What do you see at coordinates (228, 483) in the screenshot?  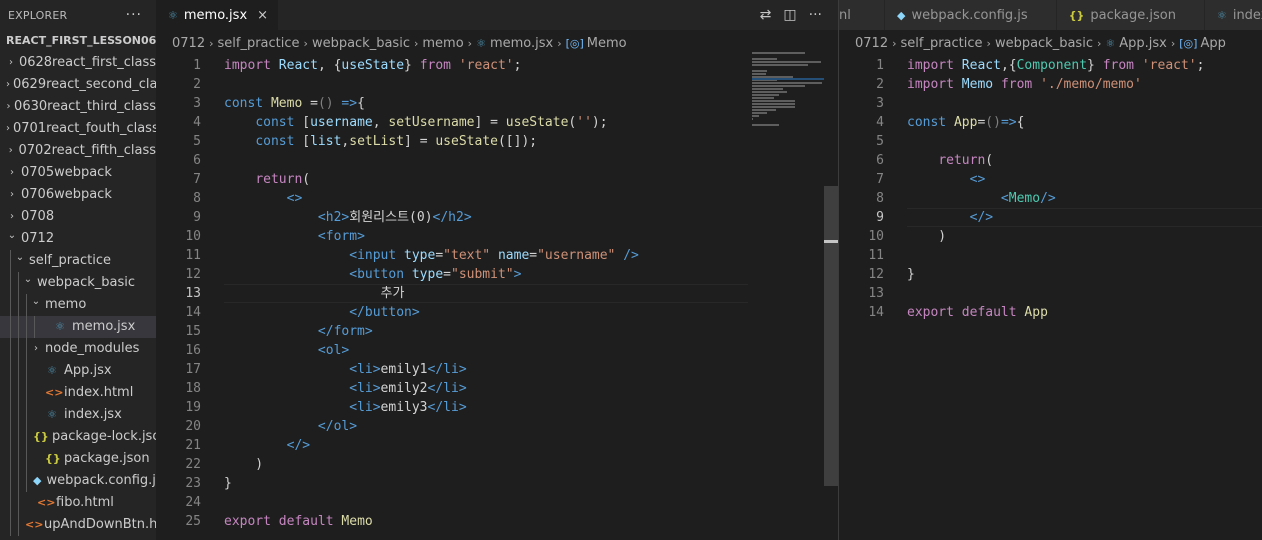 I see `code-token: }` at bounding box center [228, 483].